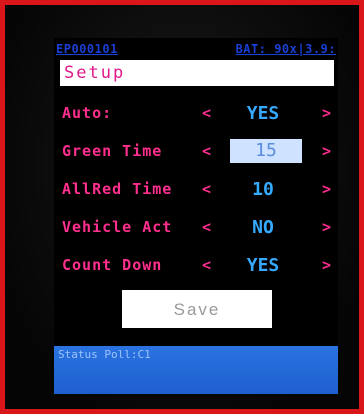  I want to click on device-id: EP000101, so click(87, 49).